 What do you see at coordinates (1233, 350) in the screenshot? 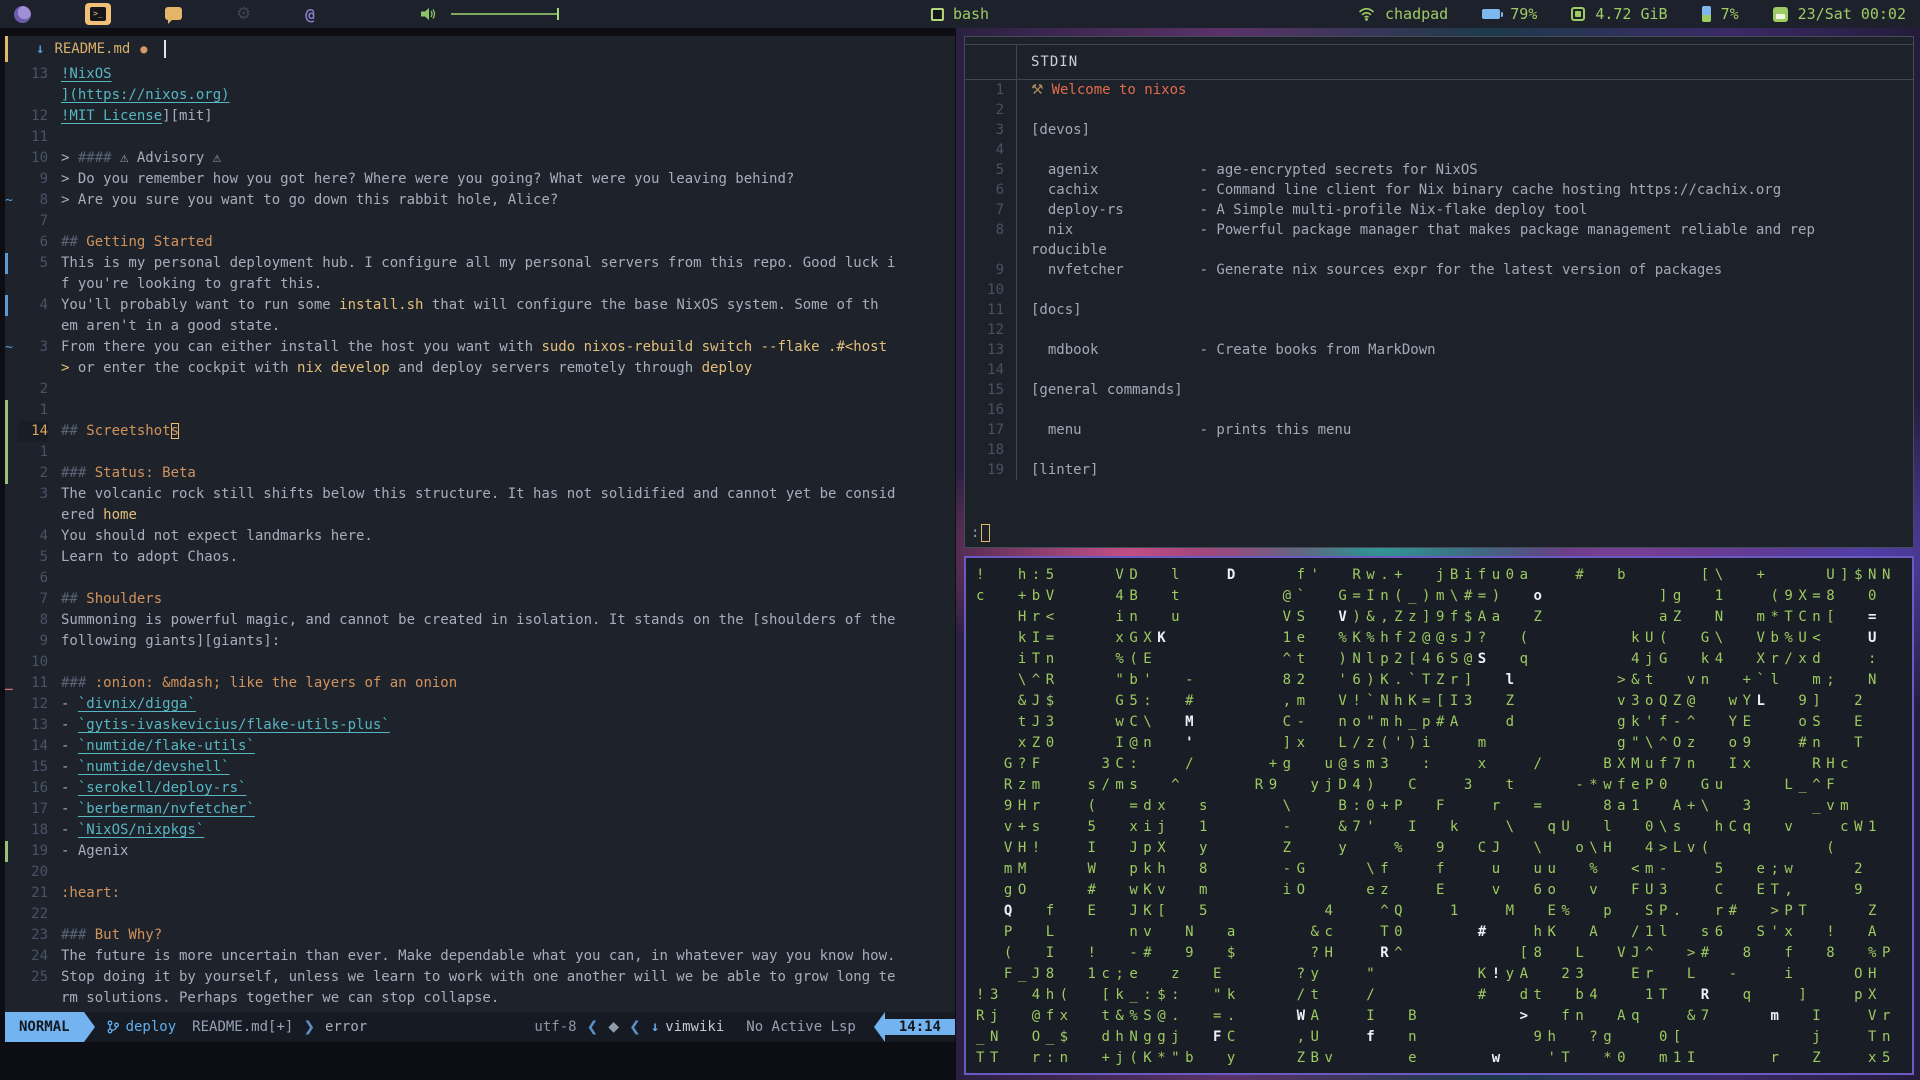
I see `pager-line-text: mdbook - Create books from MarkDown` at bounding box center [1233, 350].